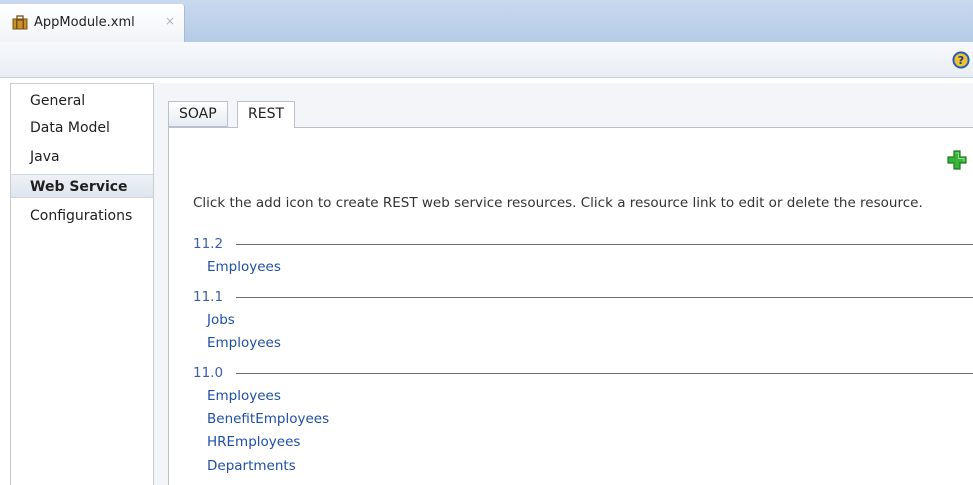 Image resolution: width=973 pixels, height=485 pixels. Describe the element at coordinates (82, 101) in the screenshot. I see `nav-item-general: General` at that location.